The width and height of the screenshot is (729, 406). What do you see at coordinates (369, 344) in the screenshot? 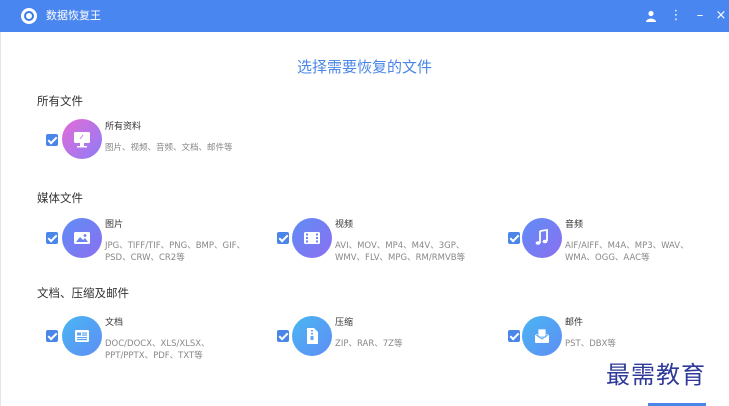
I see `item-desc: ZIP、RAR、7Z等` at bounding box center [369, 344].